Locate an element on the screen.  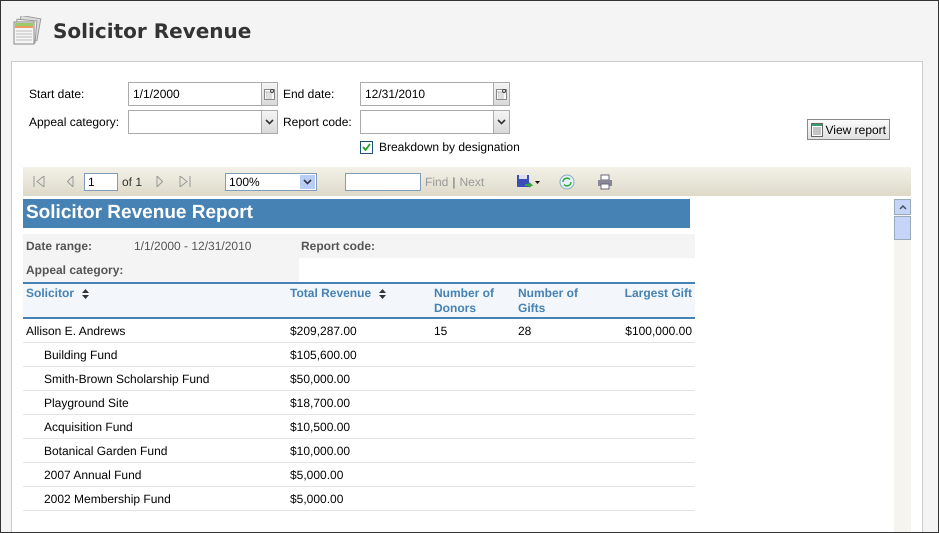
column-header: Number of Gifts is located at coordinates (557, 301).